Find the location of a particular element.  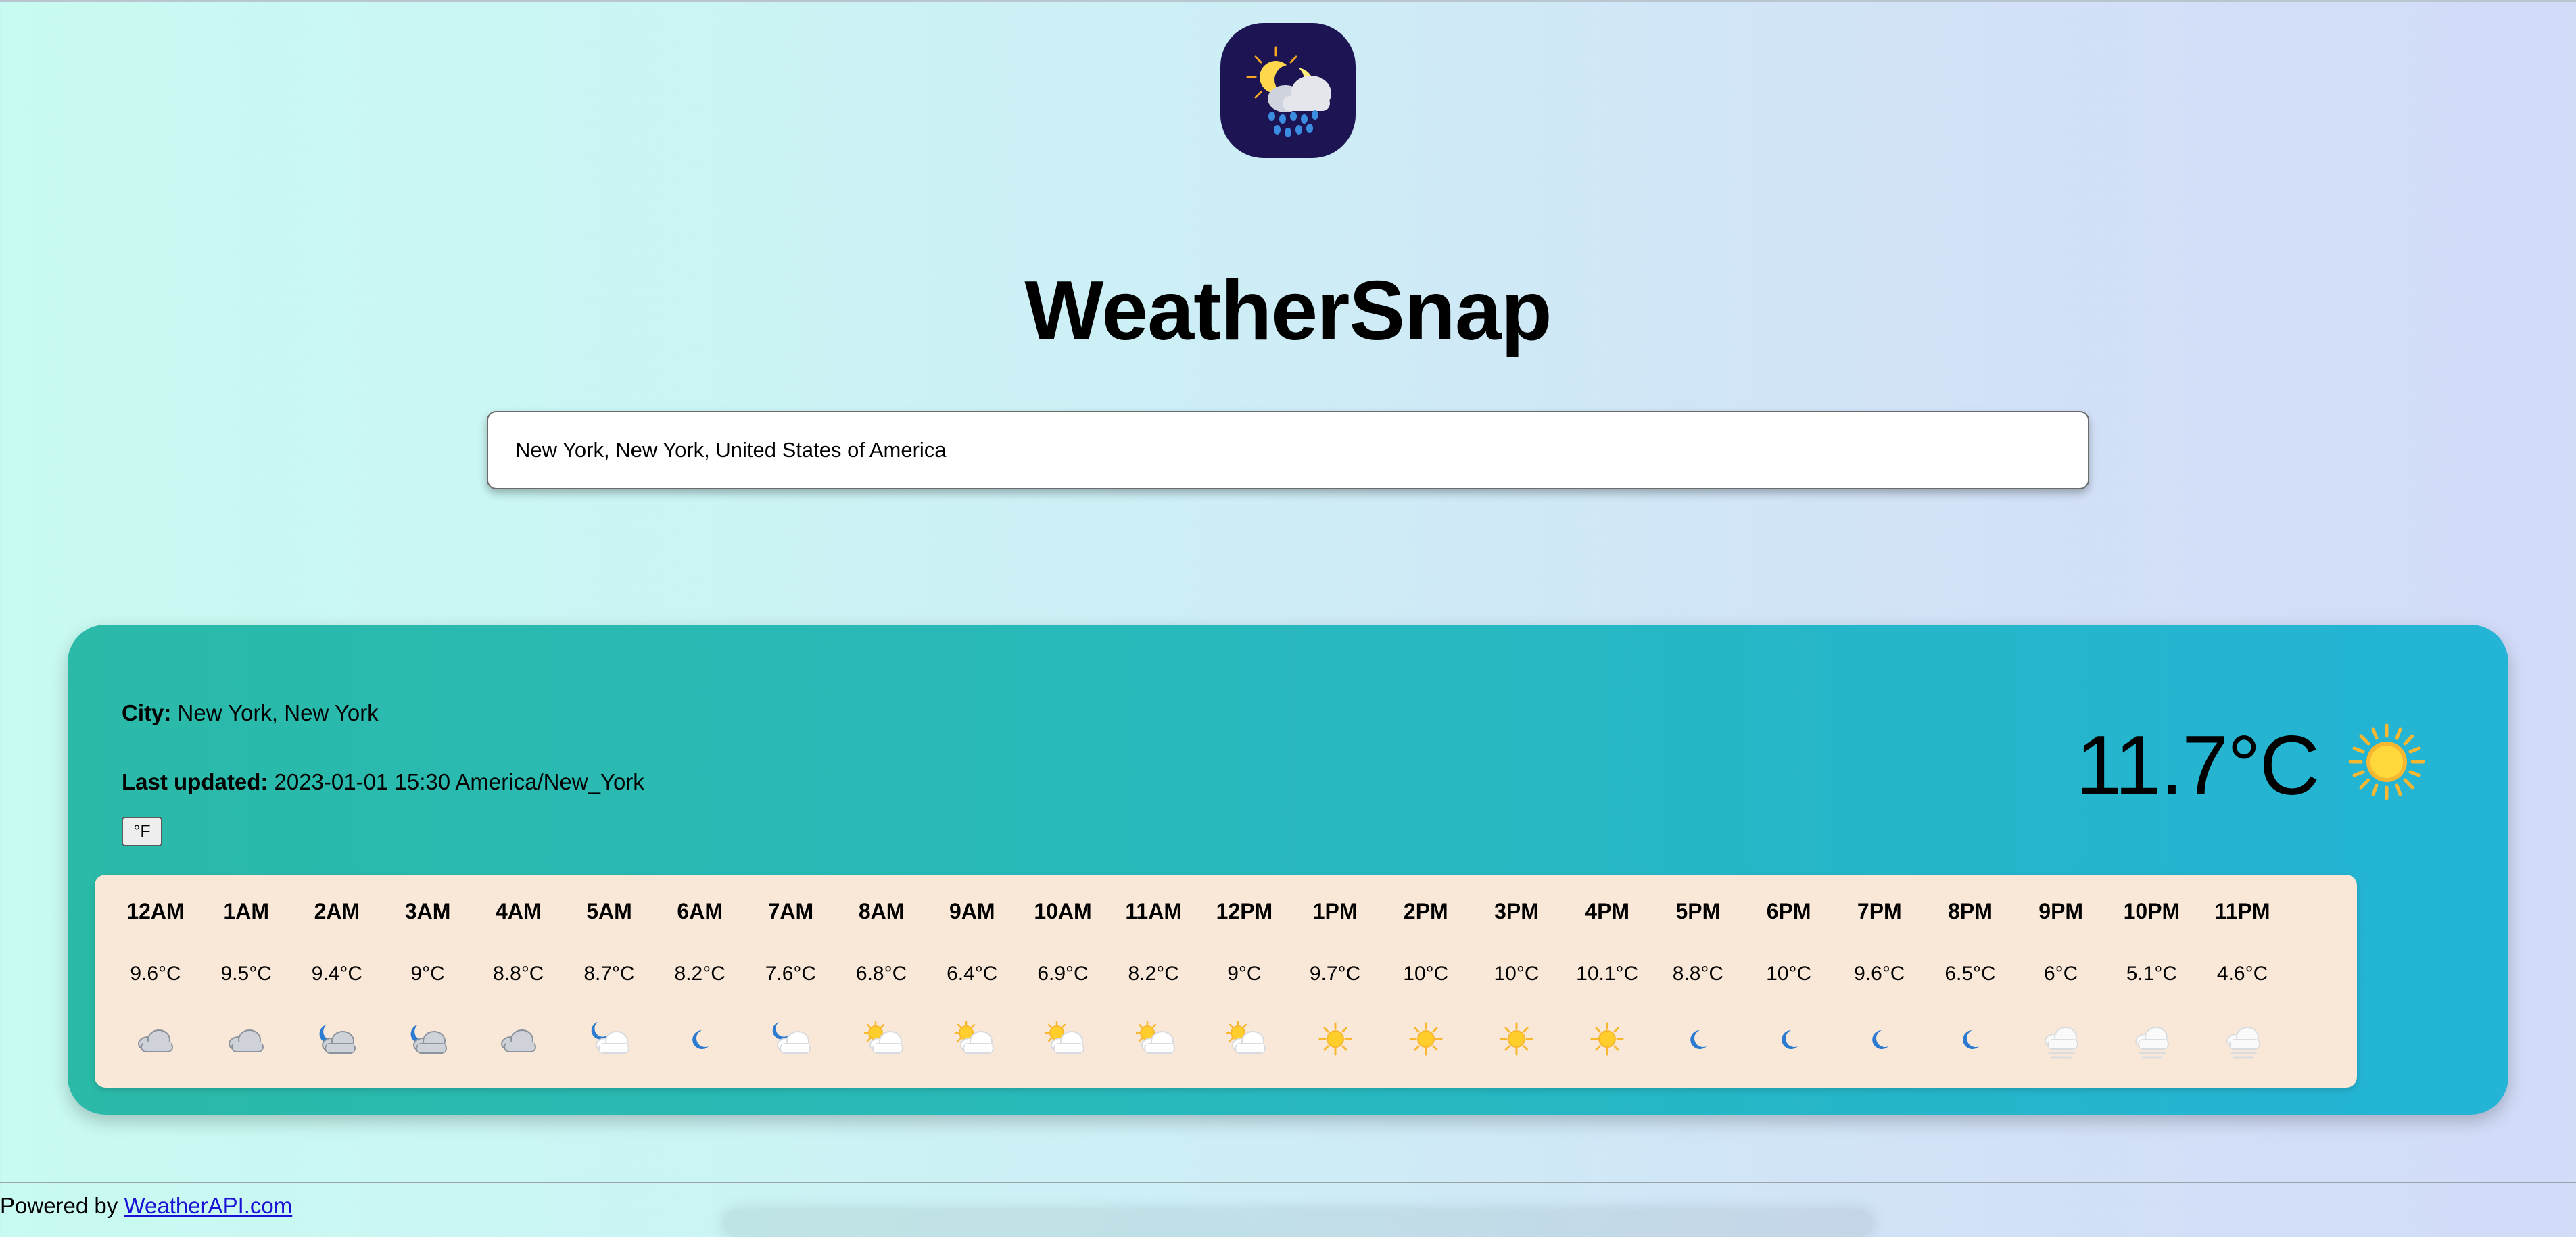

hourly-forecast-item: 10AM 6.9°C is located at coordinates (1063, 981).